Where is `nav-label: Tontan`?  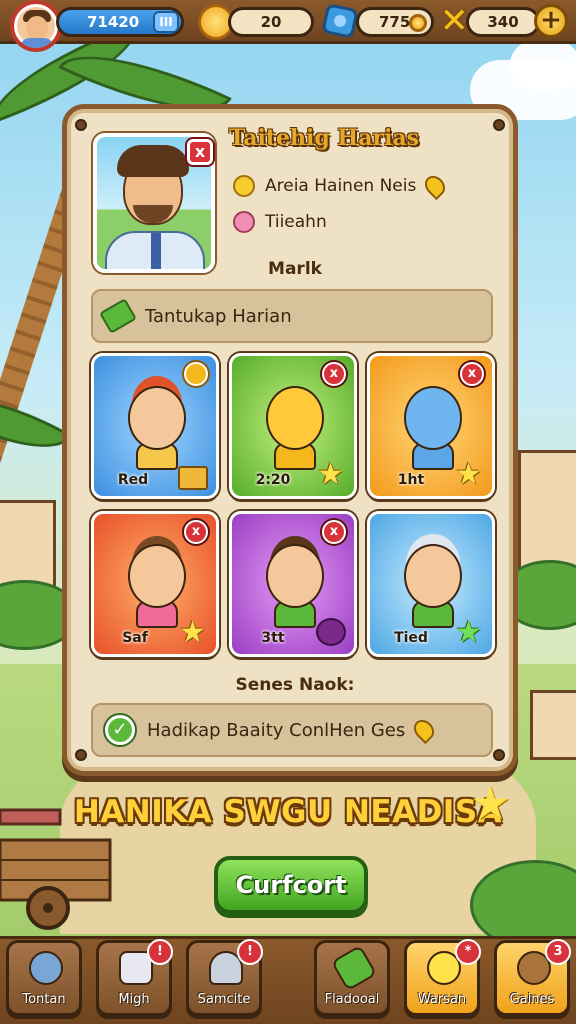
nav-label: Tontan is located at coordinates (44, 999).